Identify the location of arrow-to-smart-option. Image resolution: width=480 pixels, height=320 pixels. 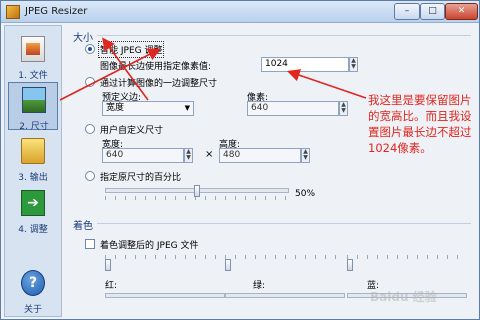
(125, 69).